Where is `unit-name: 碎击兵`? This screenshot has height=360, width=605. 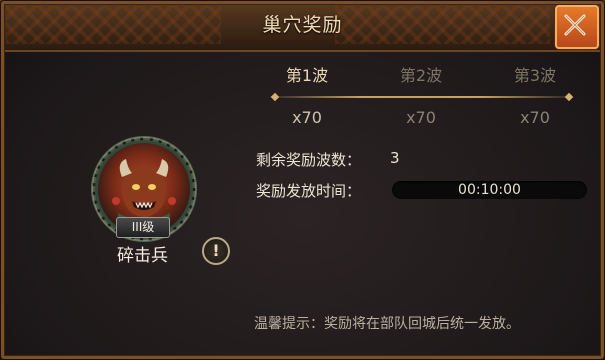
unit-name: 碎击兵 is located at coordinates (142, 256).